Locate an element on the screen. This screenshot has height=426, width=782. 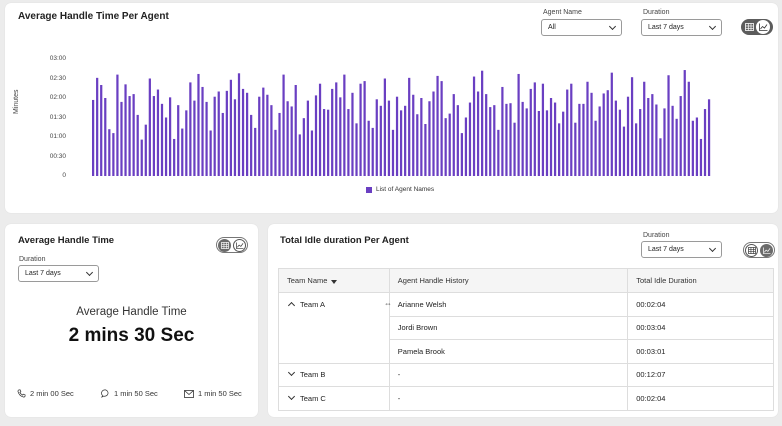
agent-name: - is located at coordinates (399, 375).